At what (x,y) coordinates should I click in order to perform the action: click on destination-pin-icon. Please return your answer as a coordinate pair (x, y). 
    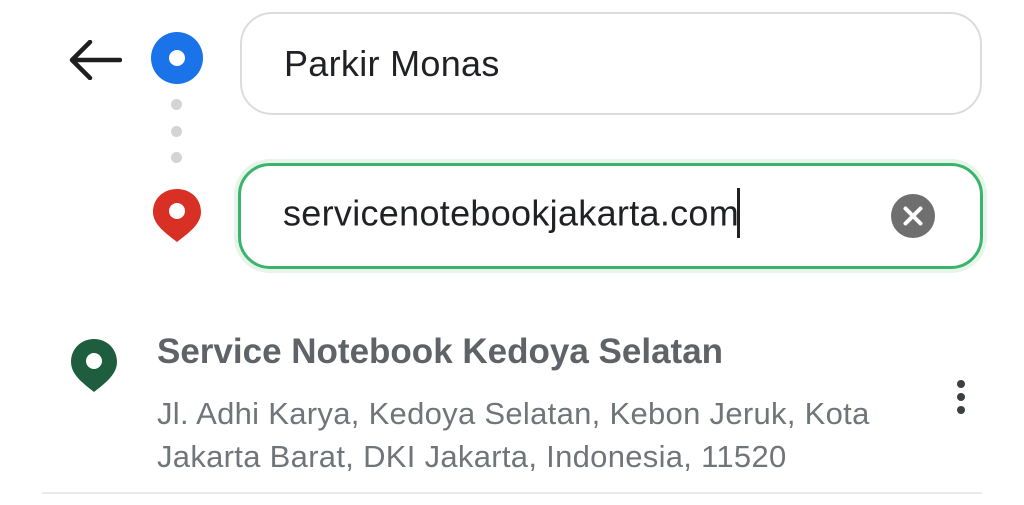
    Looking at the image, I should click on (177, 215).